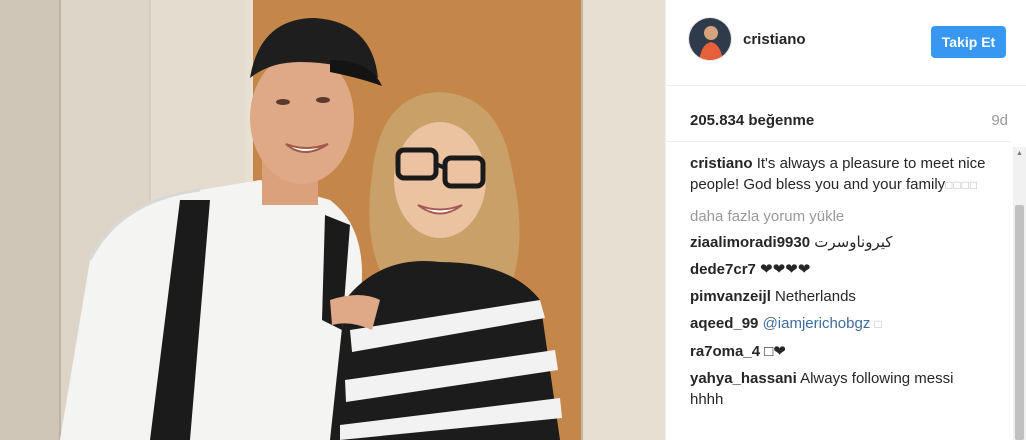 The width and height of the screenshot is (1026, 440). I want to click on comment-username: ra7oma_4, so click(725, 351).